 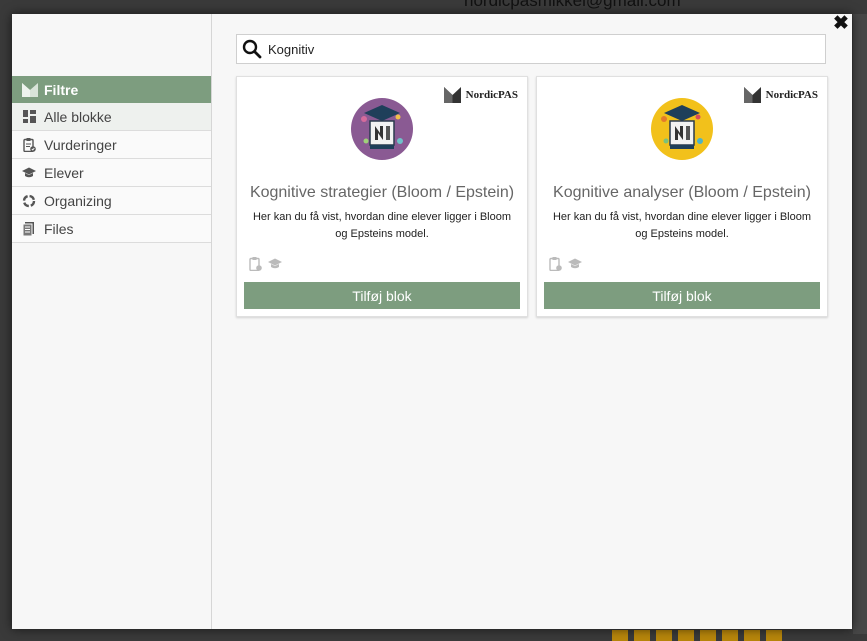 I want to click on search-bar, so click(x=531, y=49).